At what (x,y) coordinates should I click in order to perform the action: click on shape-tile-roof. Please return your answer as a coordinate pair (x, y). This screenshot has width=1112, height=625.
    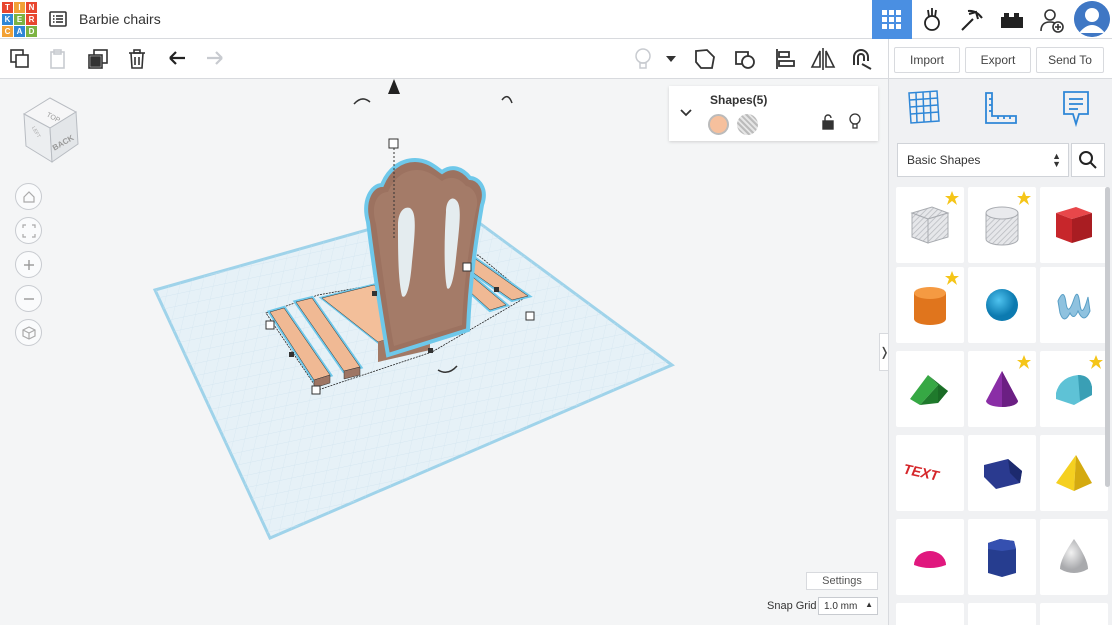
    Looking at the image, I should click on (930, 389).